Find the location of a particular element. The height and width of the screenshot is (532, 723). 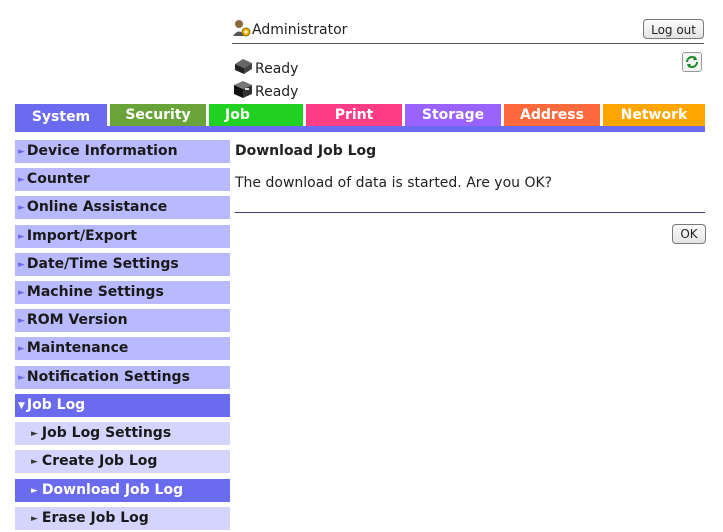

sidebar-item-label: Date/Time Settings is located at coordinates (102, 264).